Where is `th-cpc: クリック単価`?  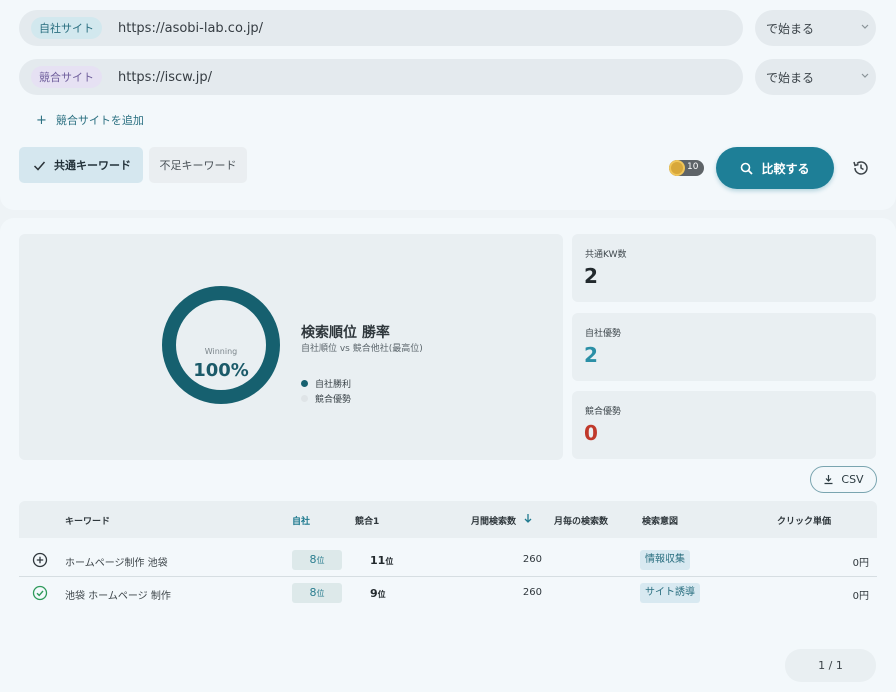 th-cpc: クリック単価 is located at coordinates (804, 520).